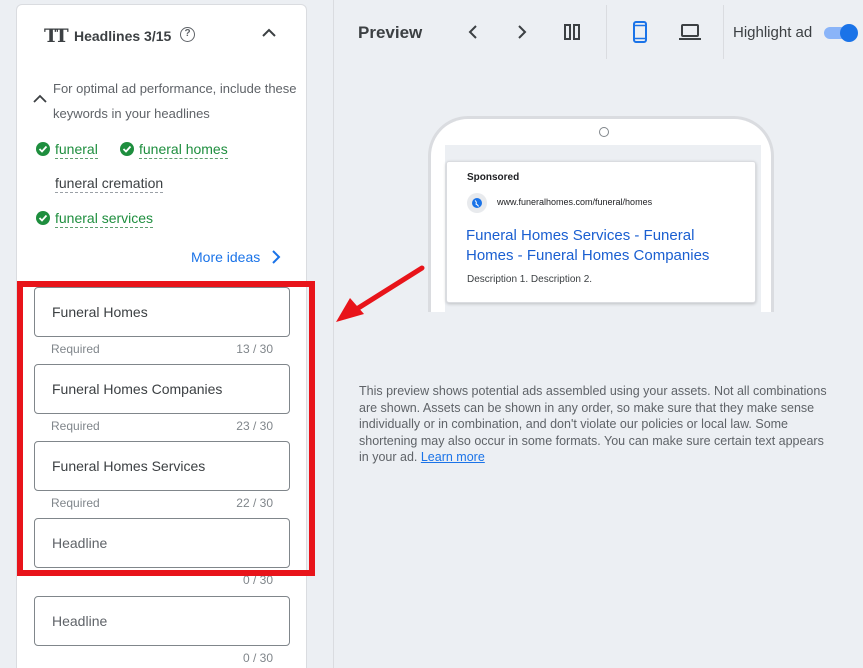 The height and width of the screenshot is (668, 863). What do you see at coordinates (40, 99) in the screenshot?
I see `collapse-tip-icon` at bounding box center [40, 99].